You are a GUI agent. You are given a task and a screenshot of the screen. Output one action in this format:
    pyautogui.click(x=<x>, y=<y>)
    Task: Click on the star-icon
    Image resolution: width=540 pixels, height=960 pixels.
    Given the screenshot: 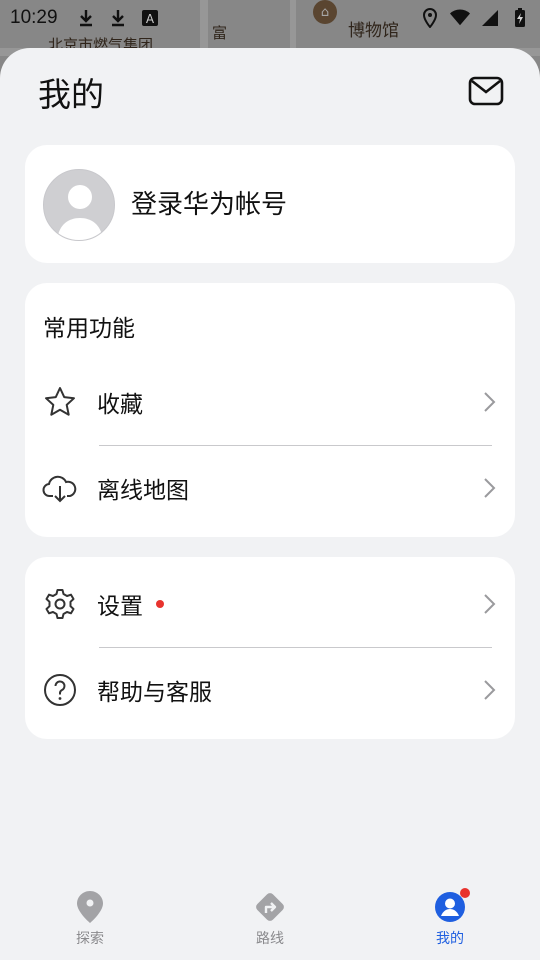 What is the action you would take?
    pyautogui.click(x=60, y=402)
    